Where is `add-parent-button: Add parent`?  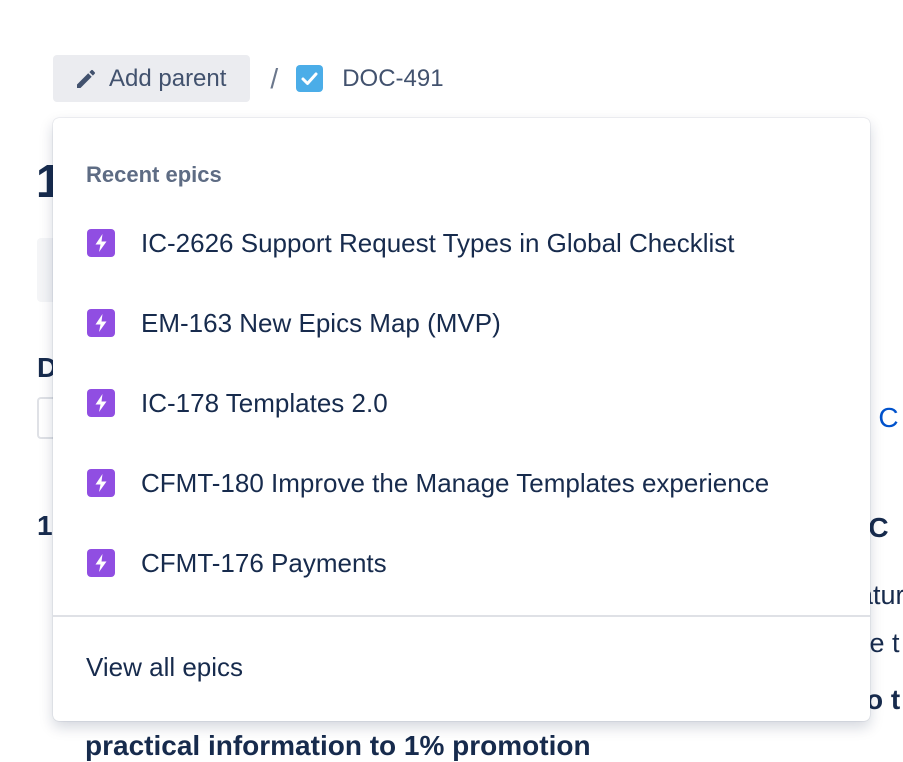 add-parent-button: Add parent is located at coordinates (152, 78).